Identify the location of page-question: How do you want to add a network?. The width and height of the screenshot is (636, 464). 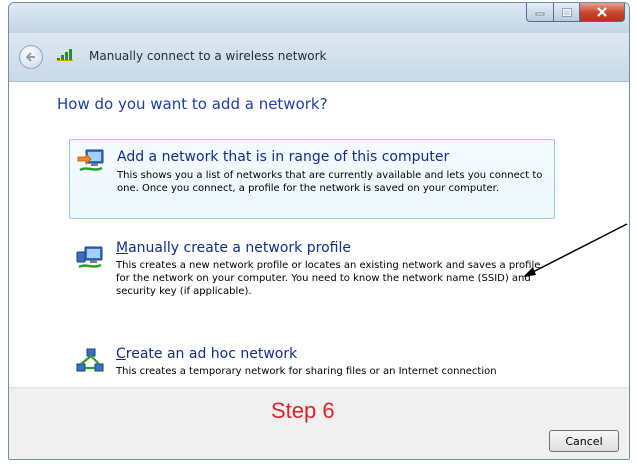
(192, 104).